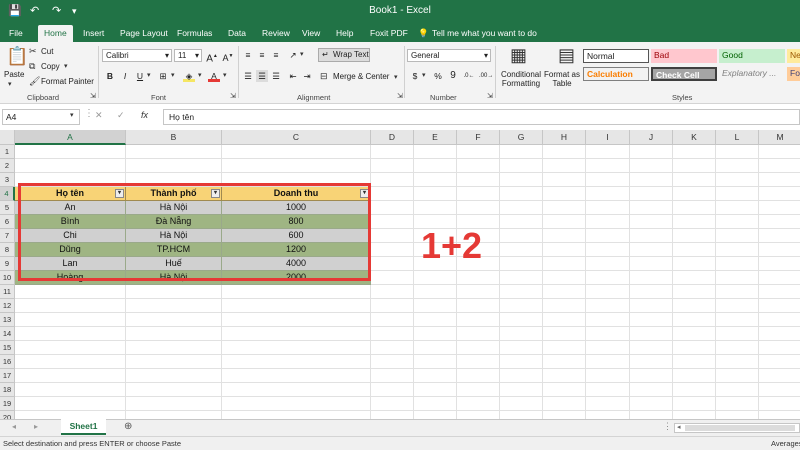  Describe the element at coordinates (7, 278) in the screenshot. I see `row-header-10: 10` at that location.